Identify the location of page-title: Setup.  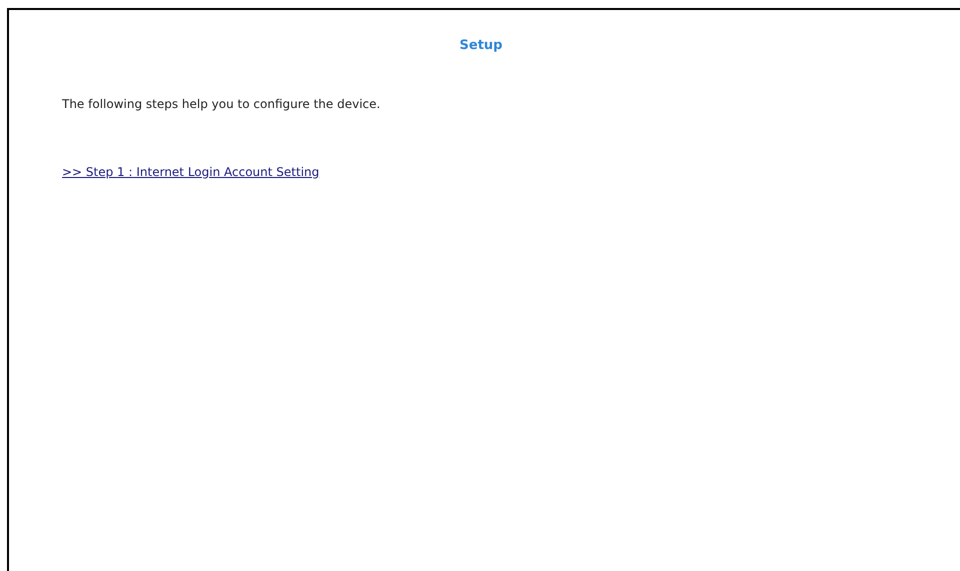
(481, 45).